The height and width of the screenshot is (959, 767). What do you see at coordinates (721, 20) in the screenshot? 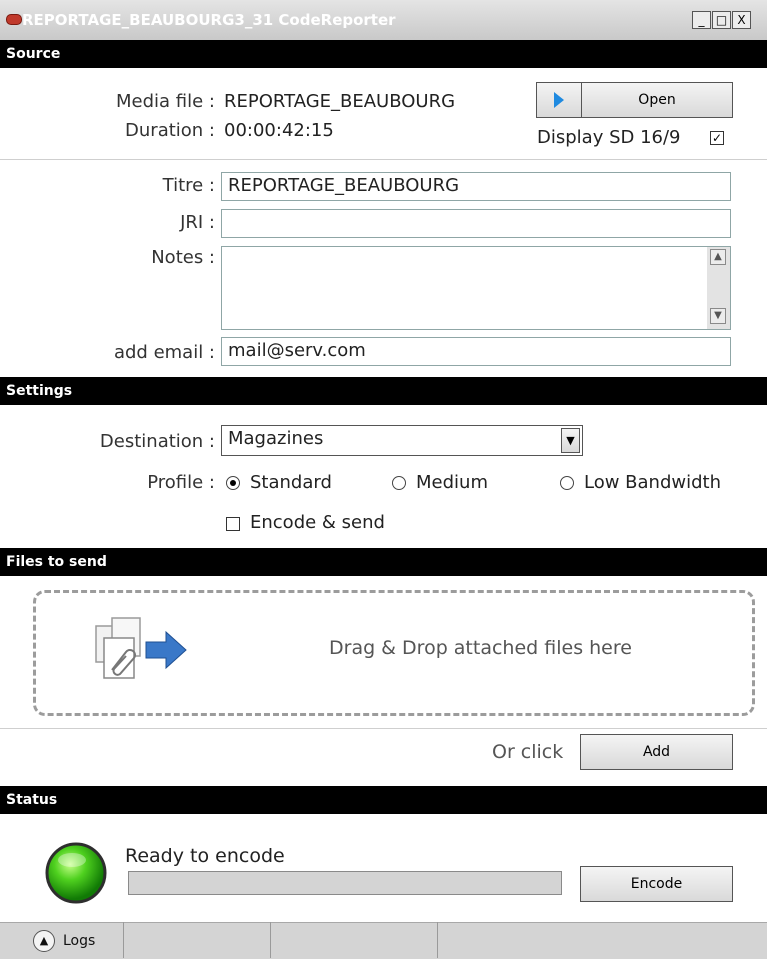
I see `maximize-button: □` at bounding box center [721, 20].